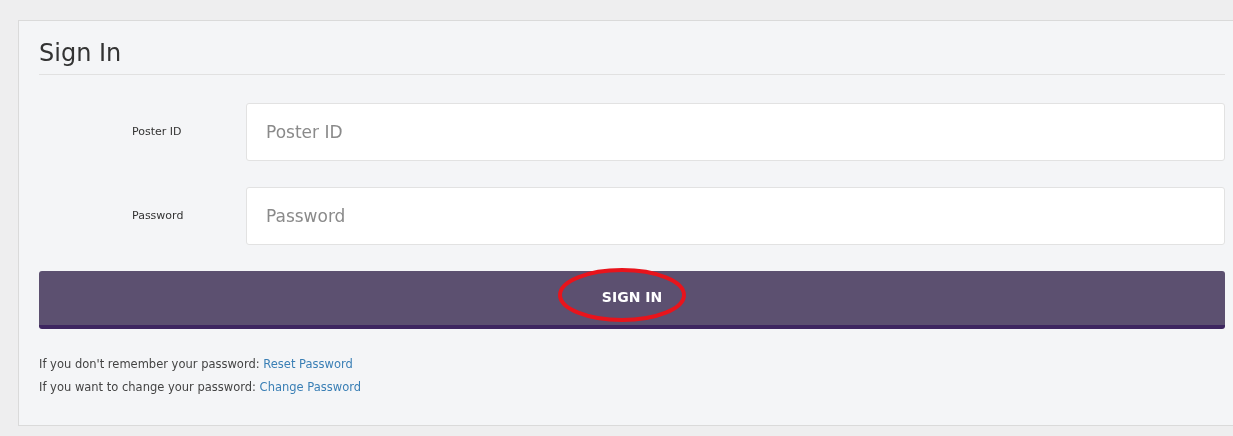 The image size is (1233, 436). I want to click on input-field: Password, so click(735, 215).